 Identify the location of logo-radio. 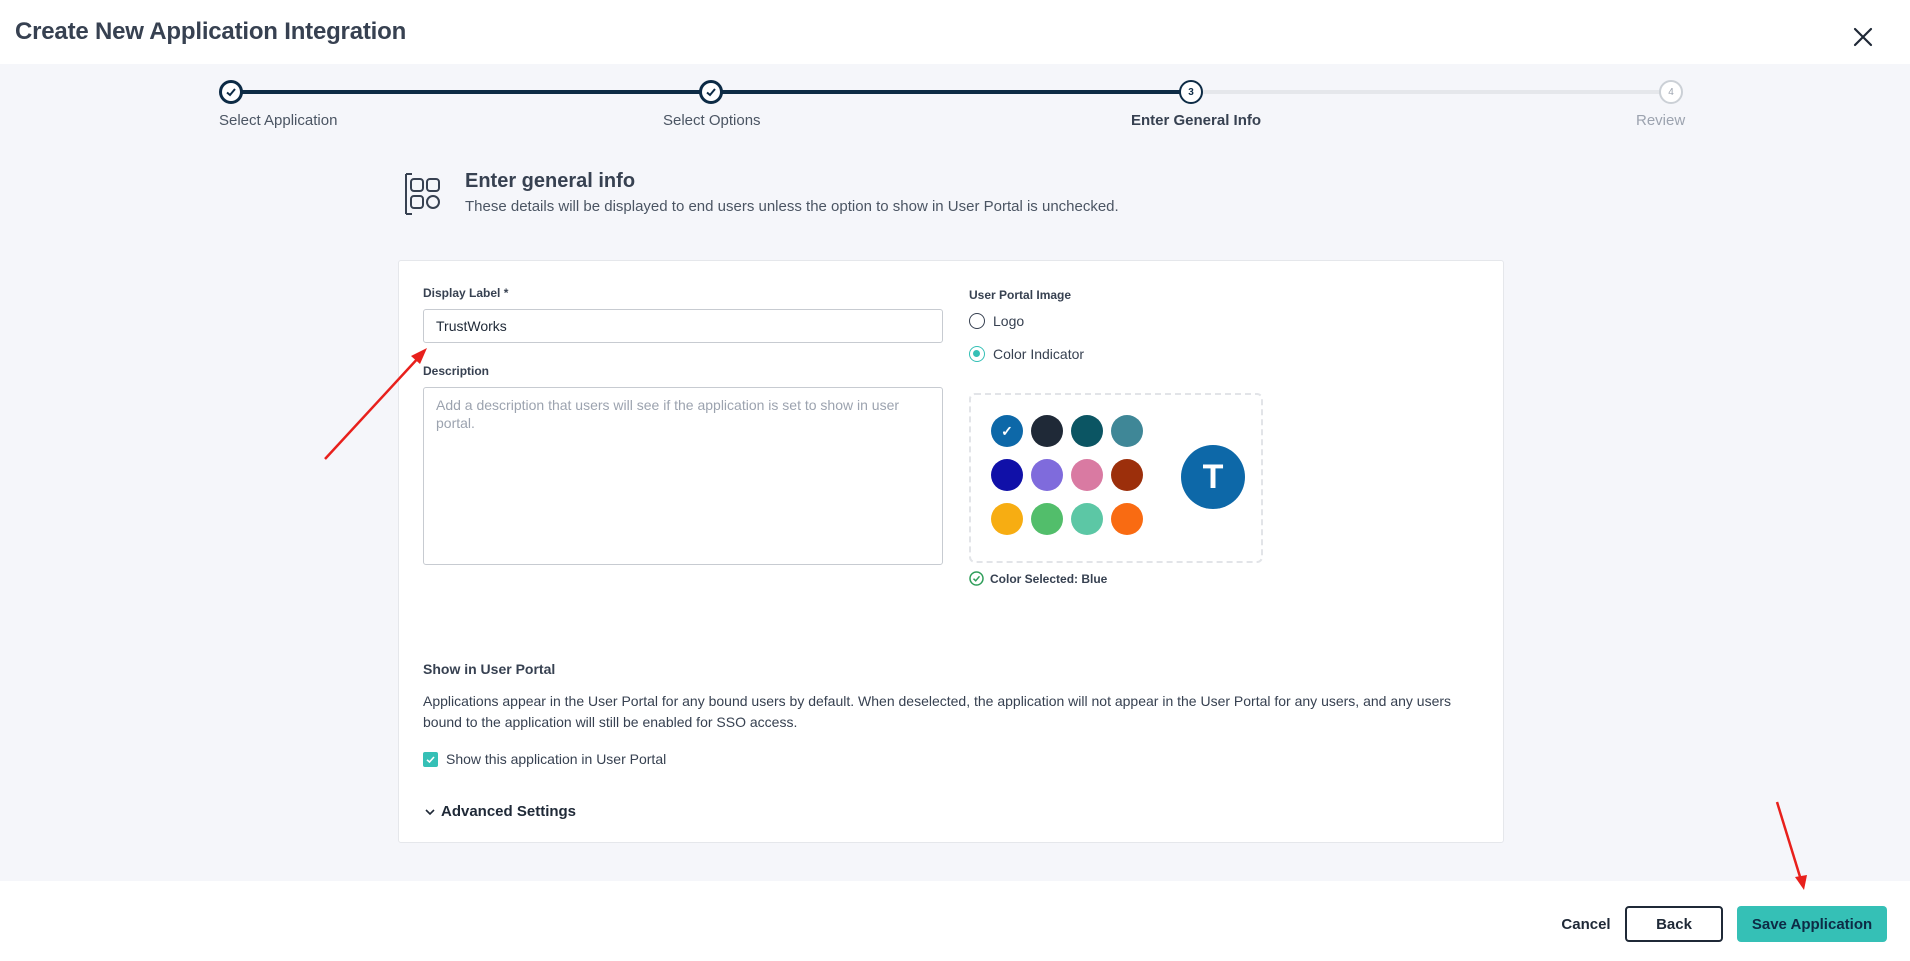
(977, 321).